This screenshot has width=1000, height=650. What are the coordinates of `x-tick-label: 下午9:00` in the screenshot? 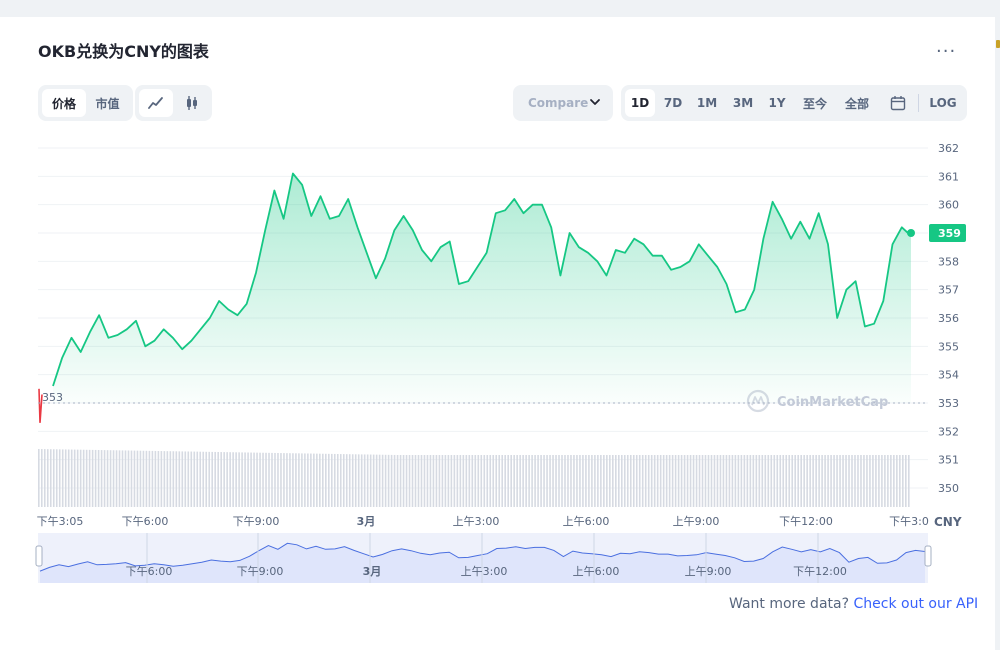 It's located at (256, 521).